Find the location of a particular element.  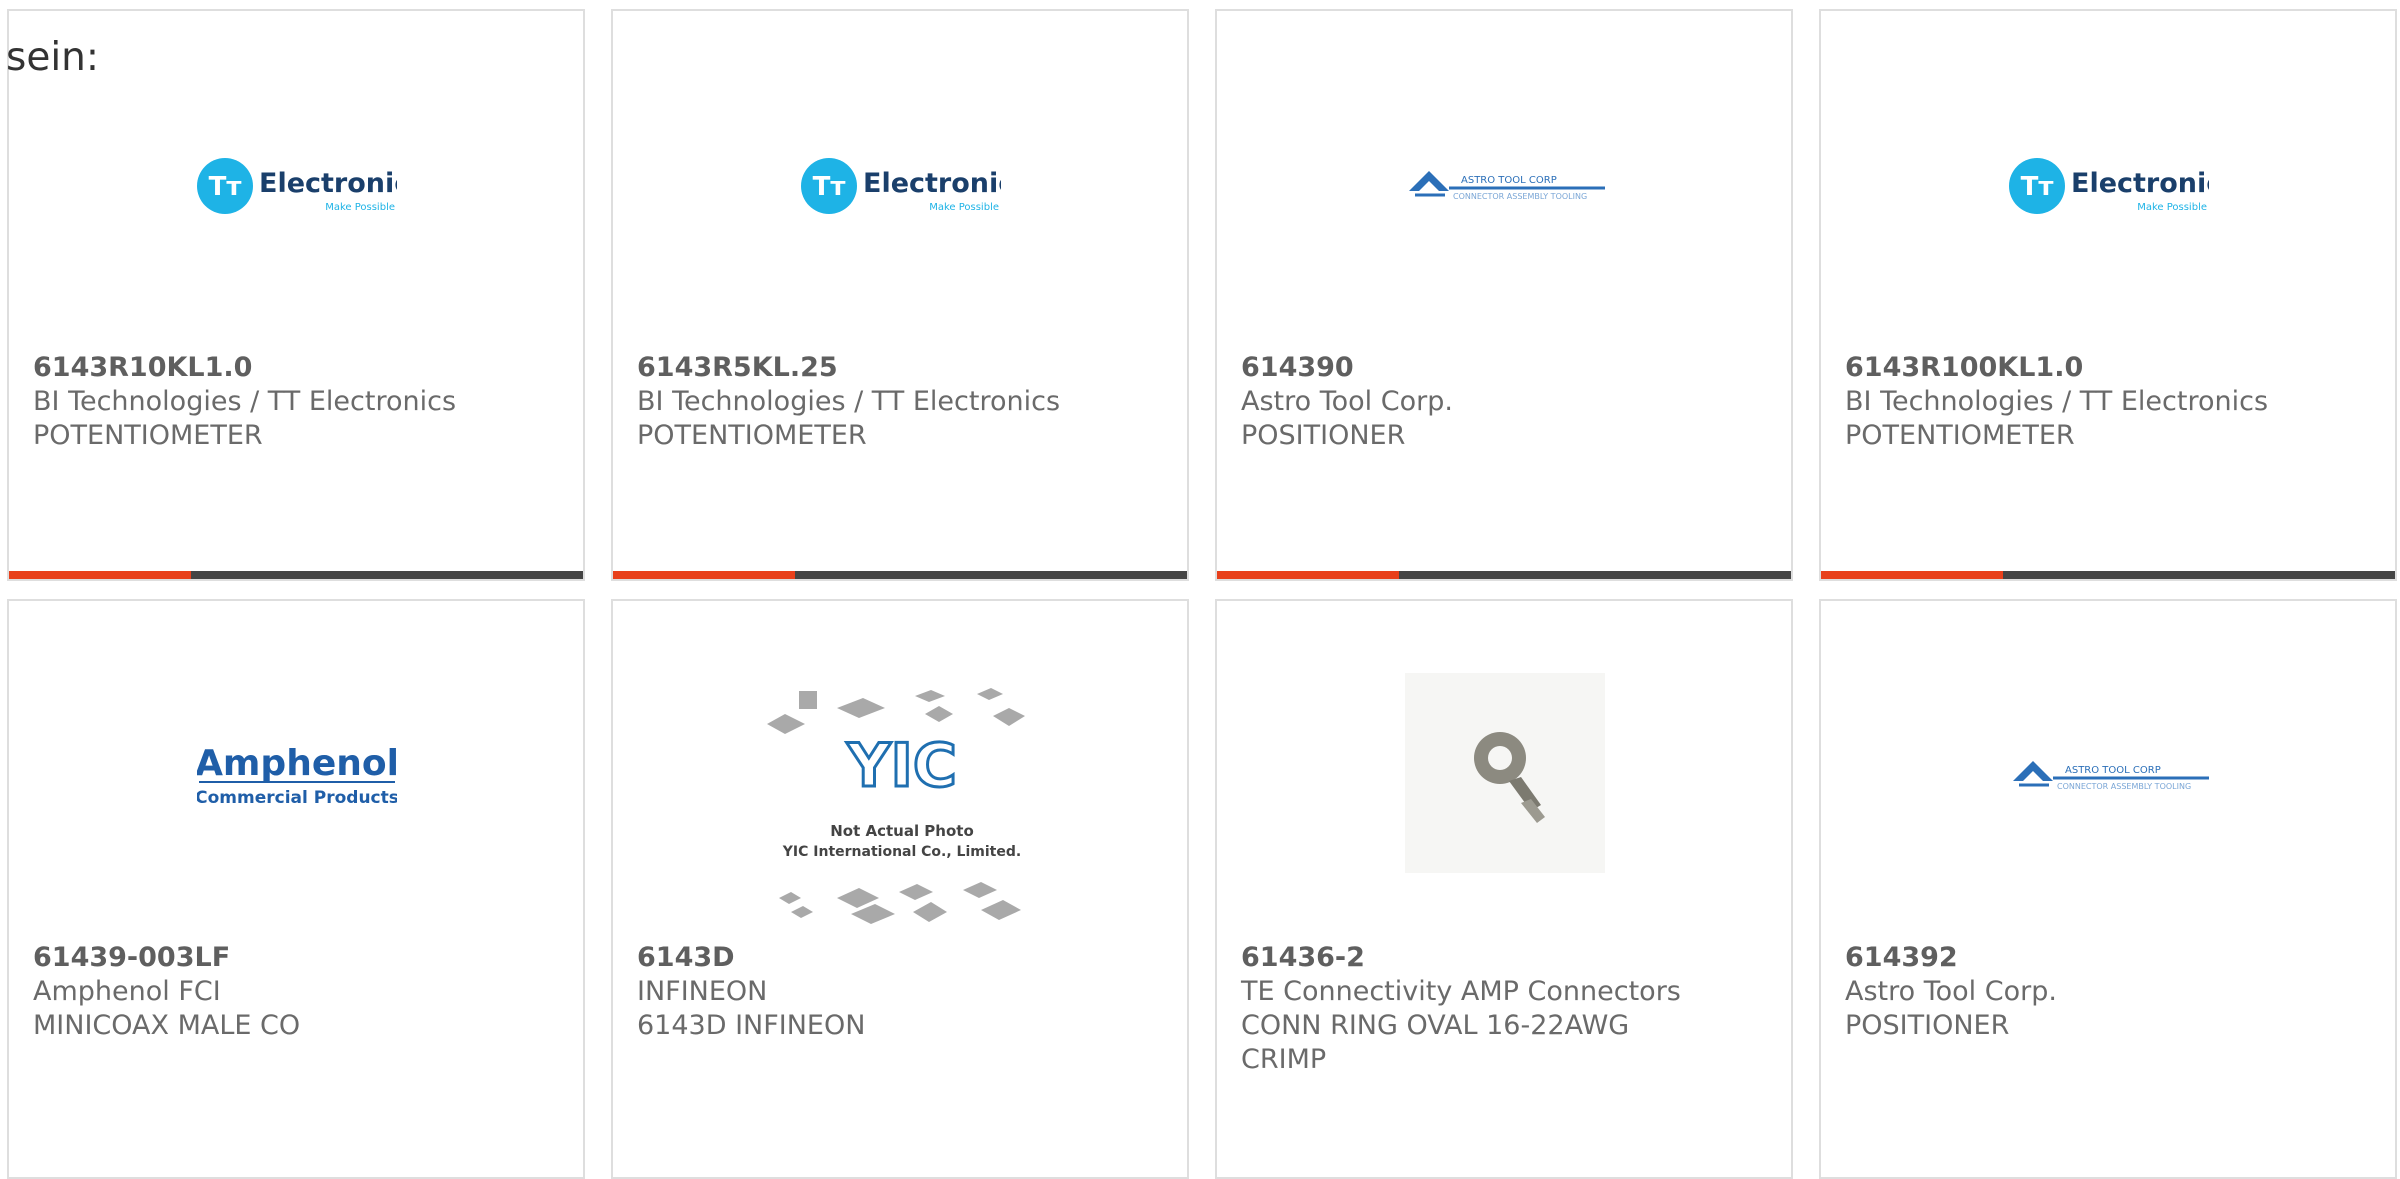

svg-text: Amphenol is located at coordinates (297, 763).